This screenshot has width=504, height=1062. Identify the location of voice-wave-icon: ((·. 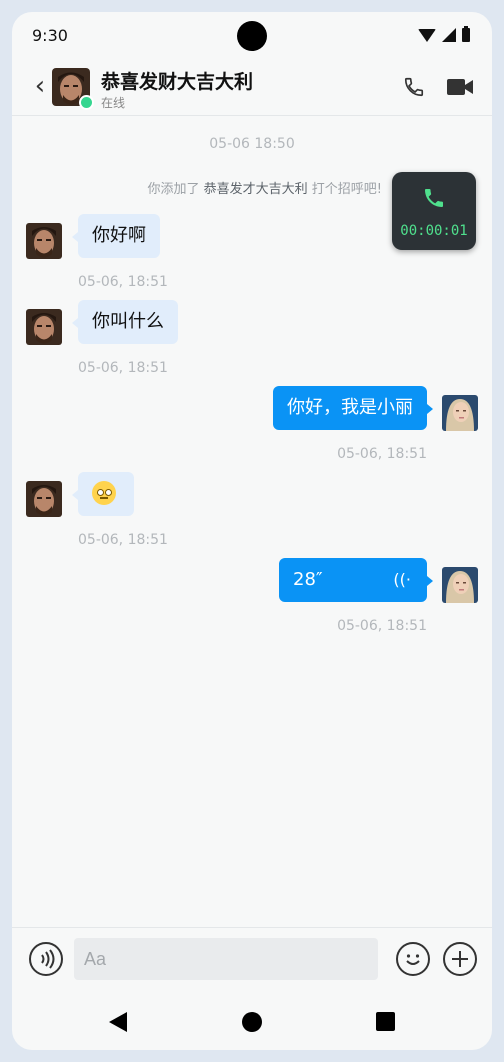
(402, 579).